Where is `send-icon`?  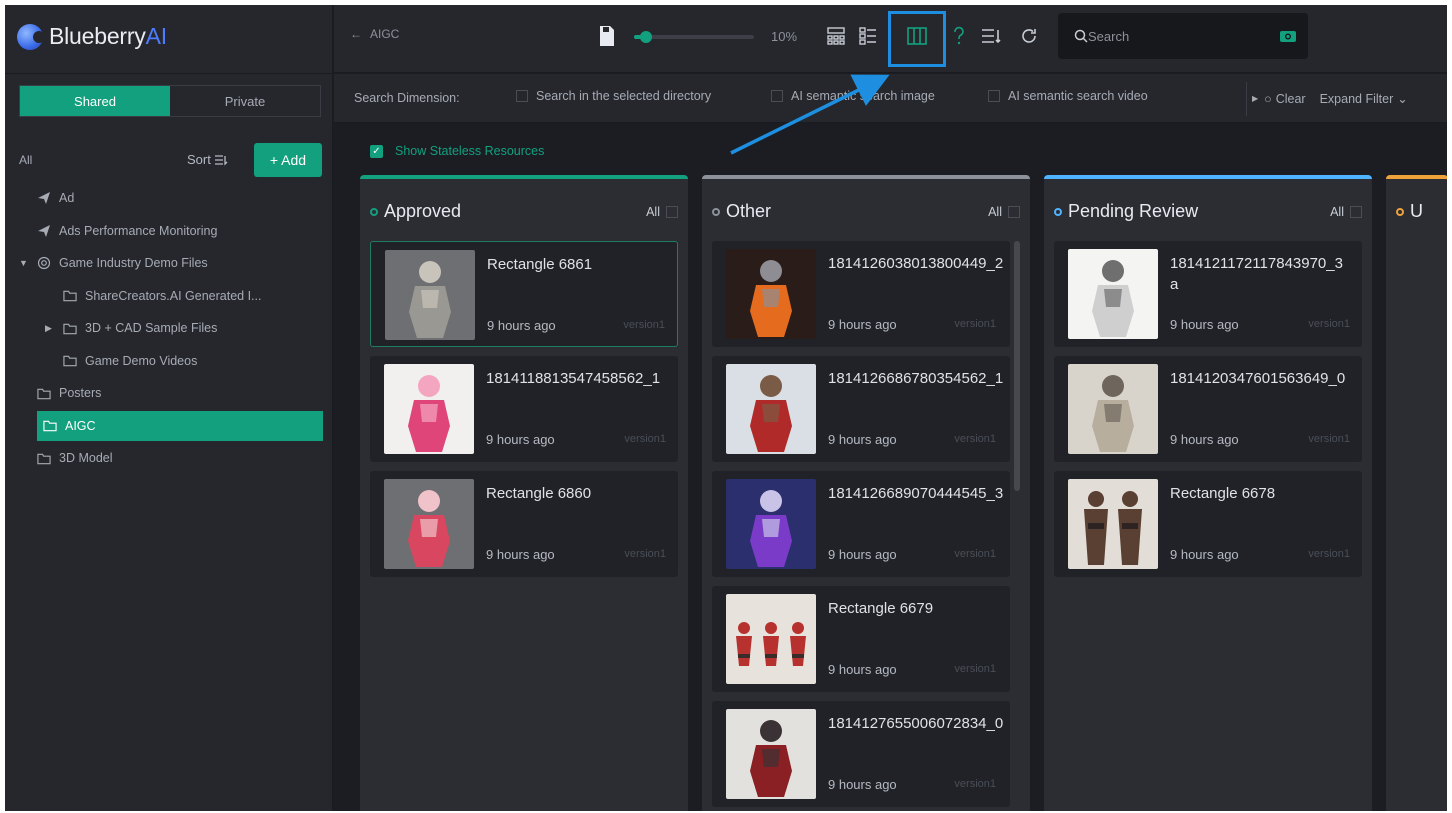
send-icon is located at coordinates (44, 231).